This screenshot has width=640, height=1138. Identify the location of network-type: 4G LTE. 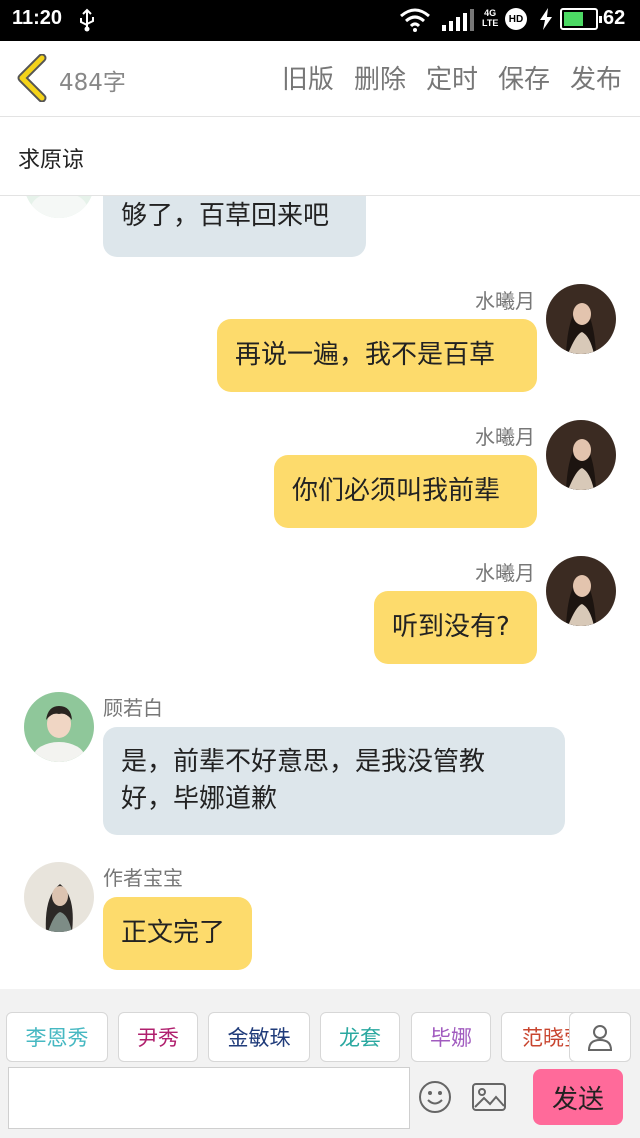
(490, 18).